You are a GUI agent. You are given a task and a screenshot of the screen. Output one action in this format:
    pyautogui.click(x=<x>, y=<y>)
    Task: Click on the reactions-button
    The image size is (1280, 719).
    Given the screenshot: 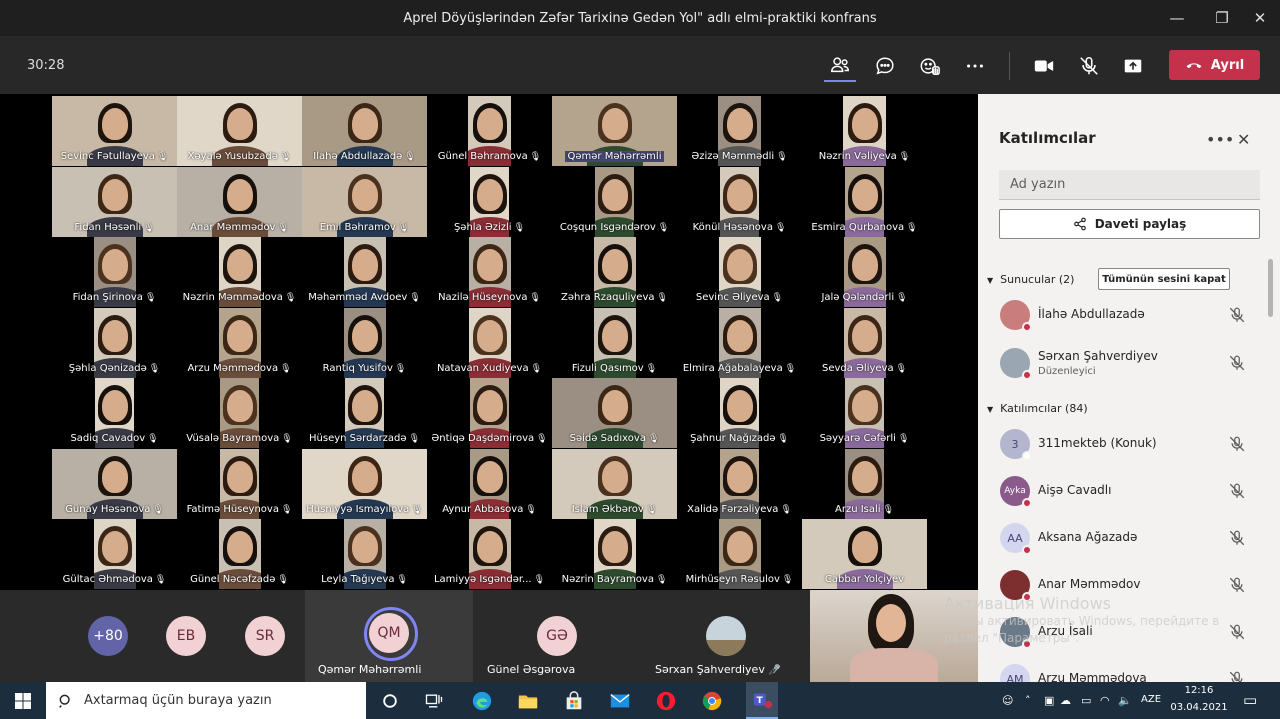 What is the action you would take?
    pyautogui.click(x=930, y=66)
    